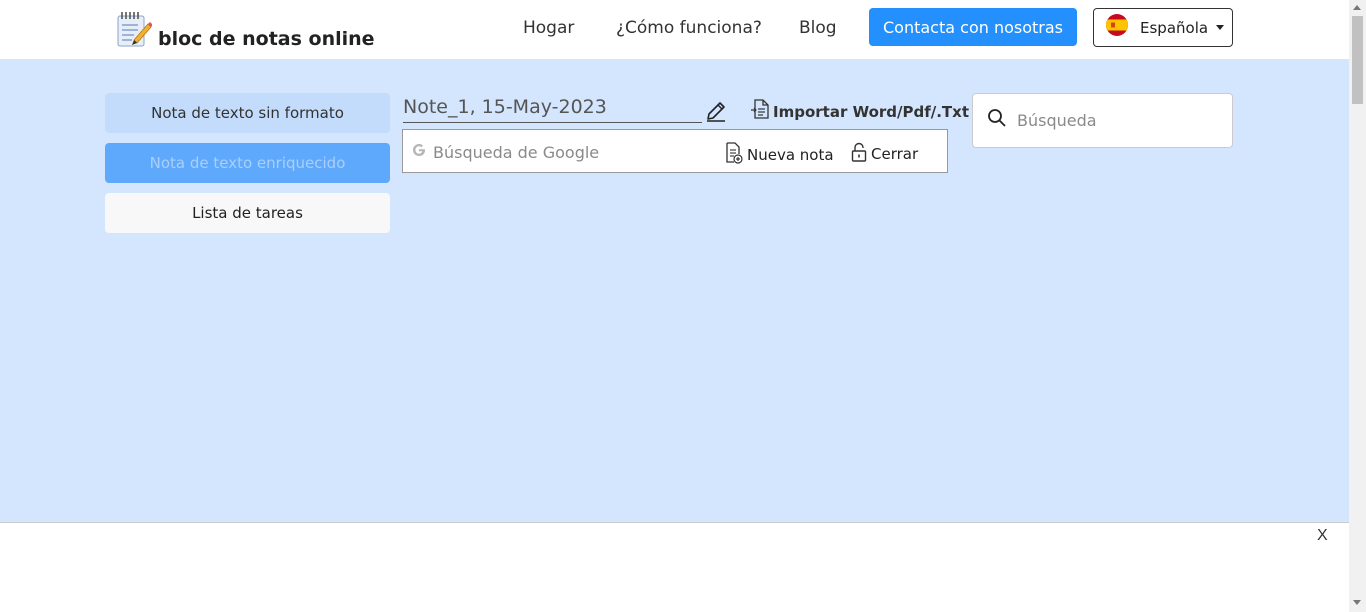  Describe the element at coordinates (247, 163) in the screenshot. I see `tab-rich-text-note: Nota de texto enriquecido` at that location.